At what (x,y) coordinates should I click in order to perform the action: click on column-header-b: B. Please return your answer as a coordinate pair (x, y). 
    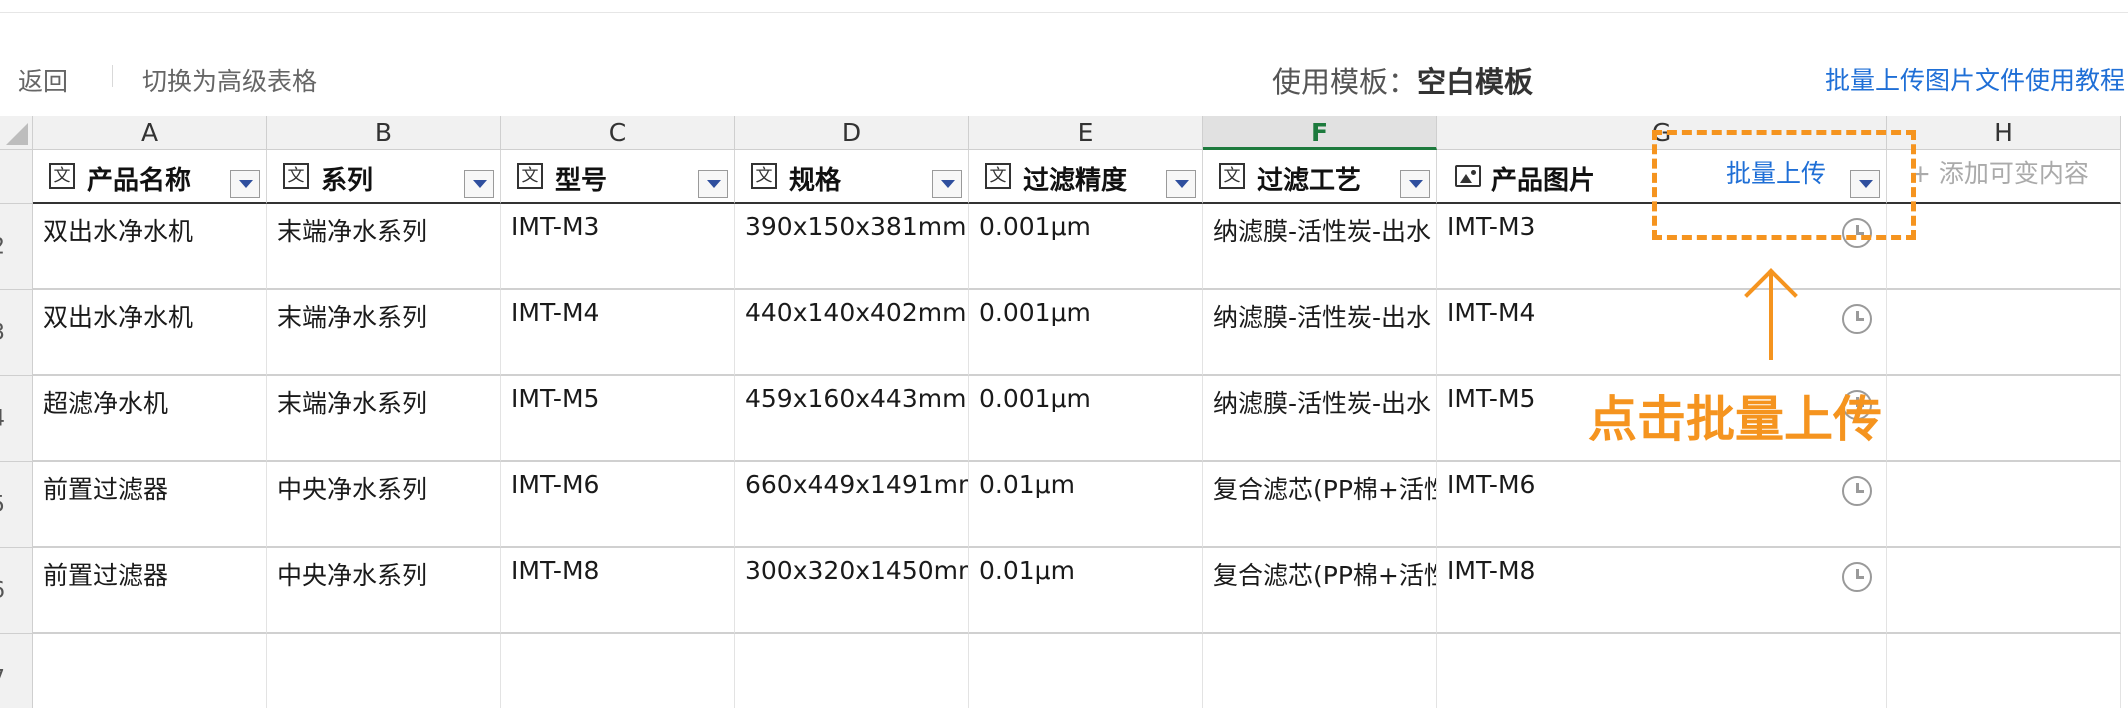
    Looking at the image, I should click on (384, 133).